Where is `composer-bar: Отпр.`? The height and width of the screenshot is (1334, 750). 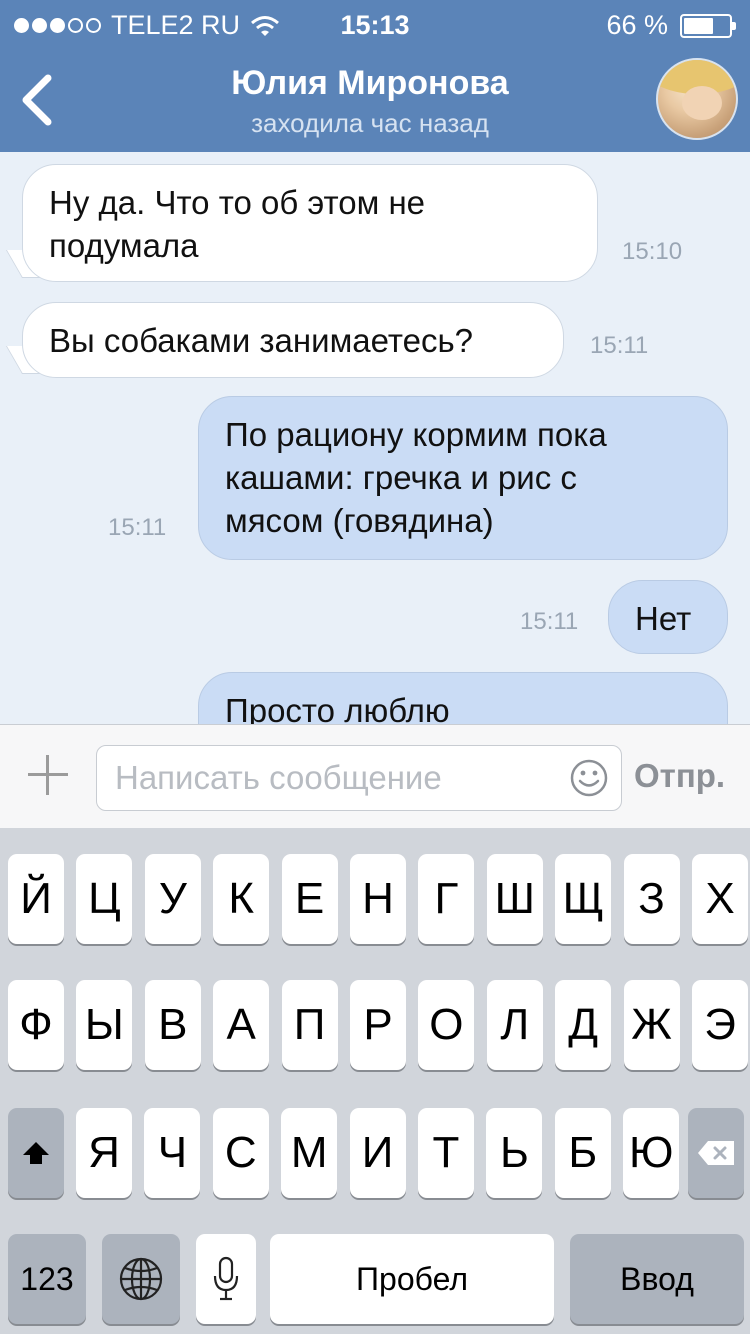
composer-bar: Отпр. is located at coordinates (375, 776).